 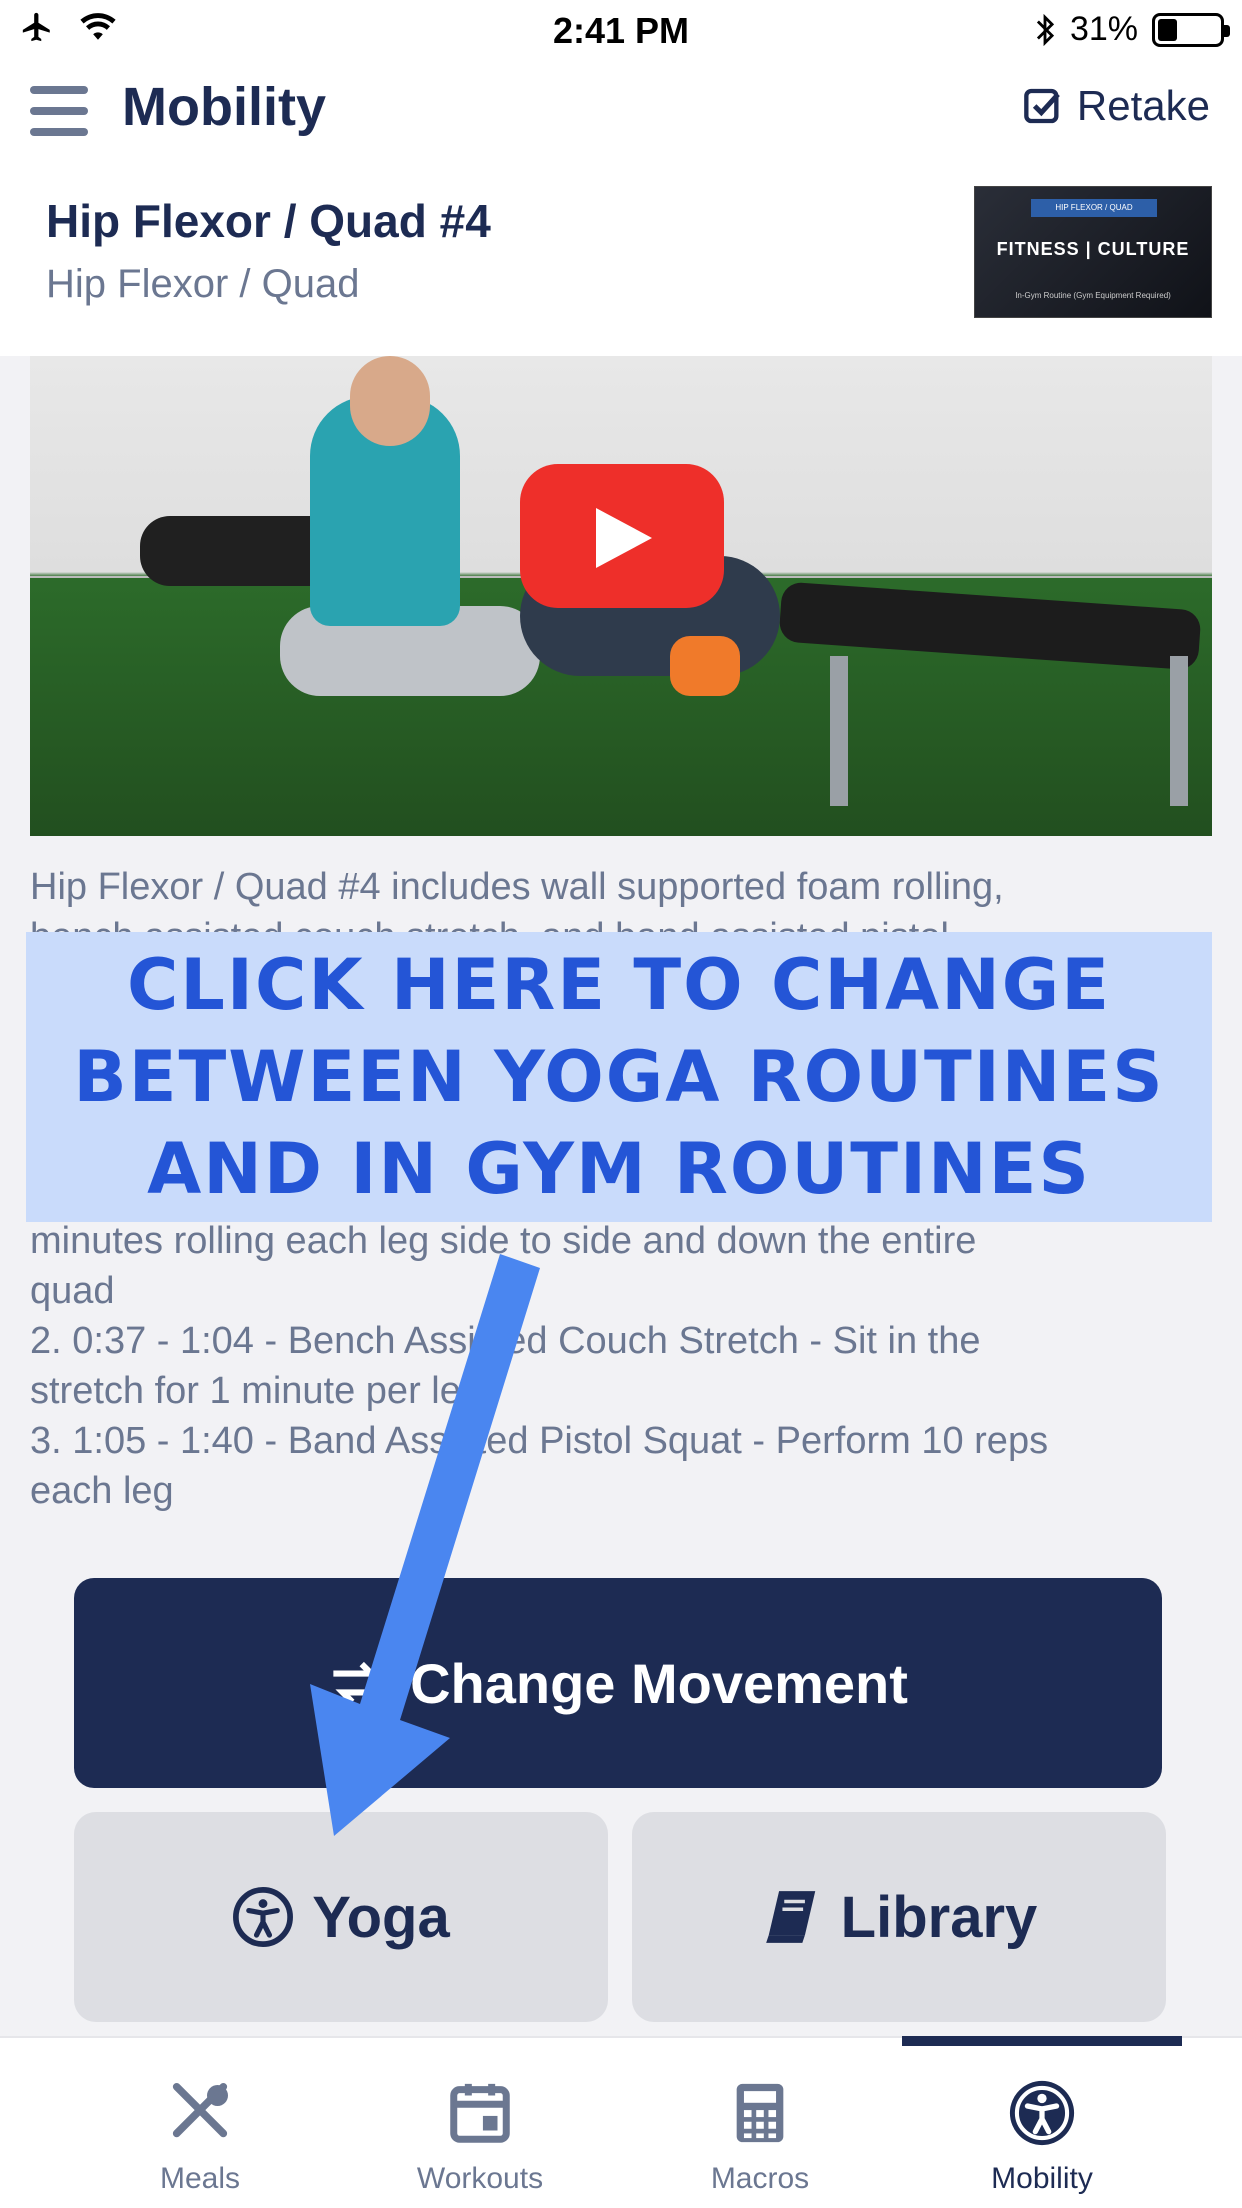 What do you see at coordinates (381, 1917) in the screenshot?
I see `yoga-label: Yoga` at bounding box center [381, 1917].